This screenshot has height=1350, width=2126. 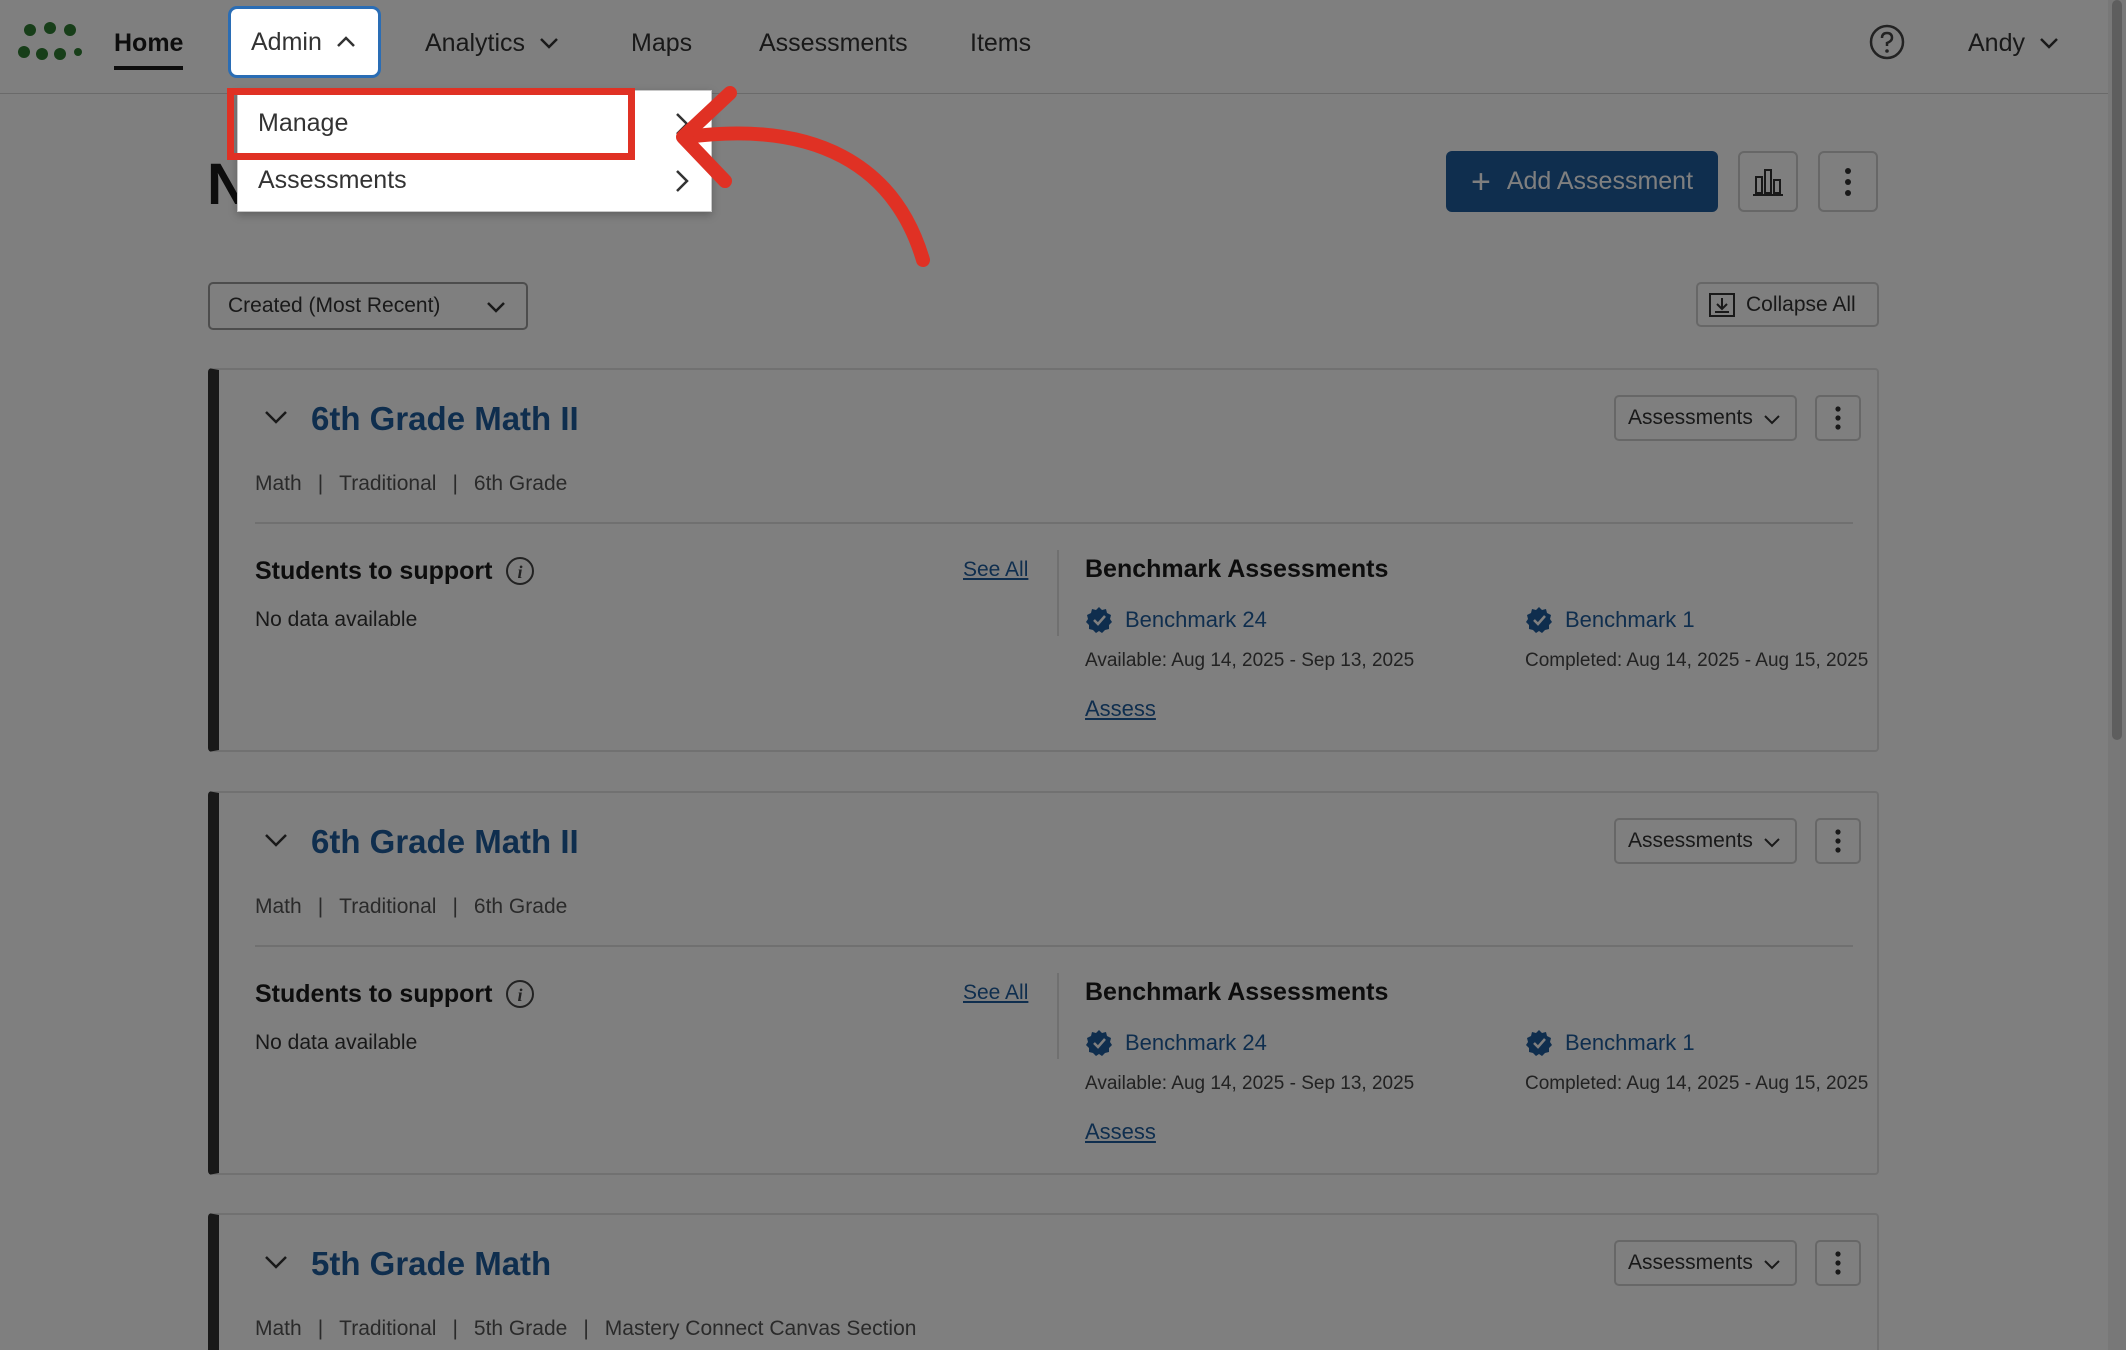 What do you see at coordinates (1697, 1083) in the screenshot?
I see `benchmark-dates: Completed: Aug 14, 2025 - Aug 15, 2025` at bounding box center [1697, 1083].